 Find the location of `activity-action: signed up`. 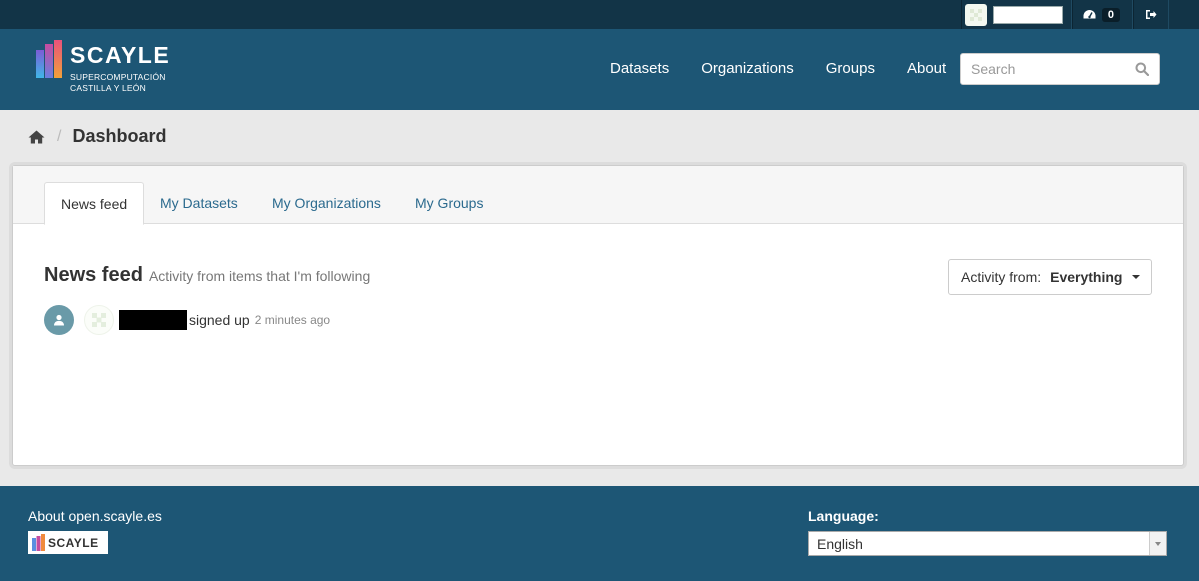

activity-action: signed up is located at coordinates (219, 320).